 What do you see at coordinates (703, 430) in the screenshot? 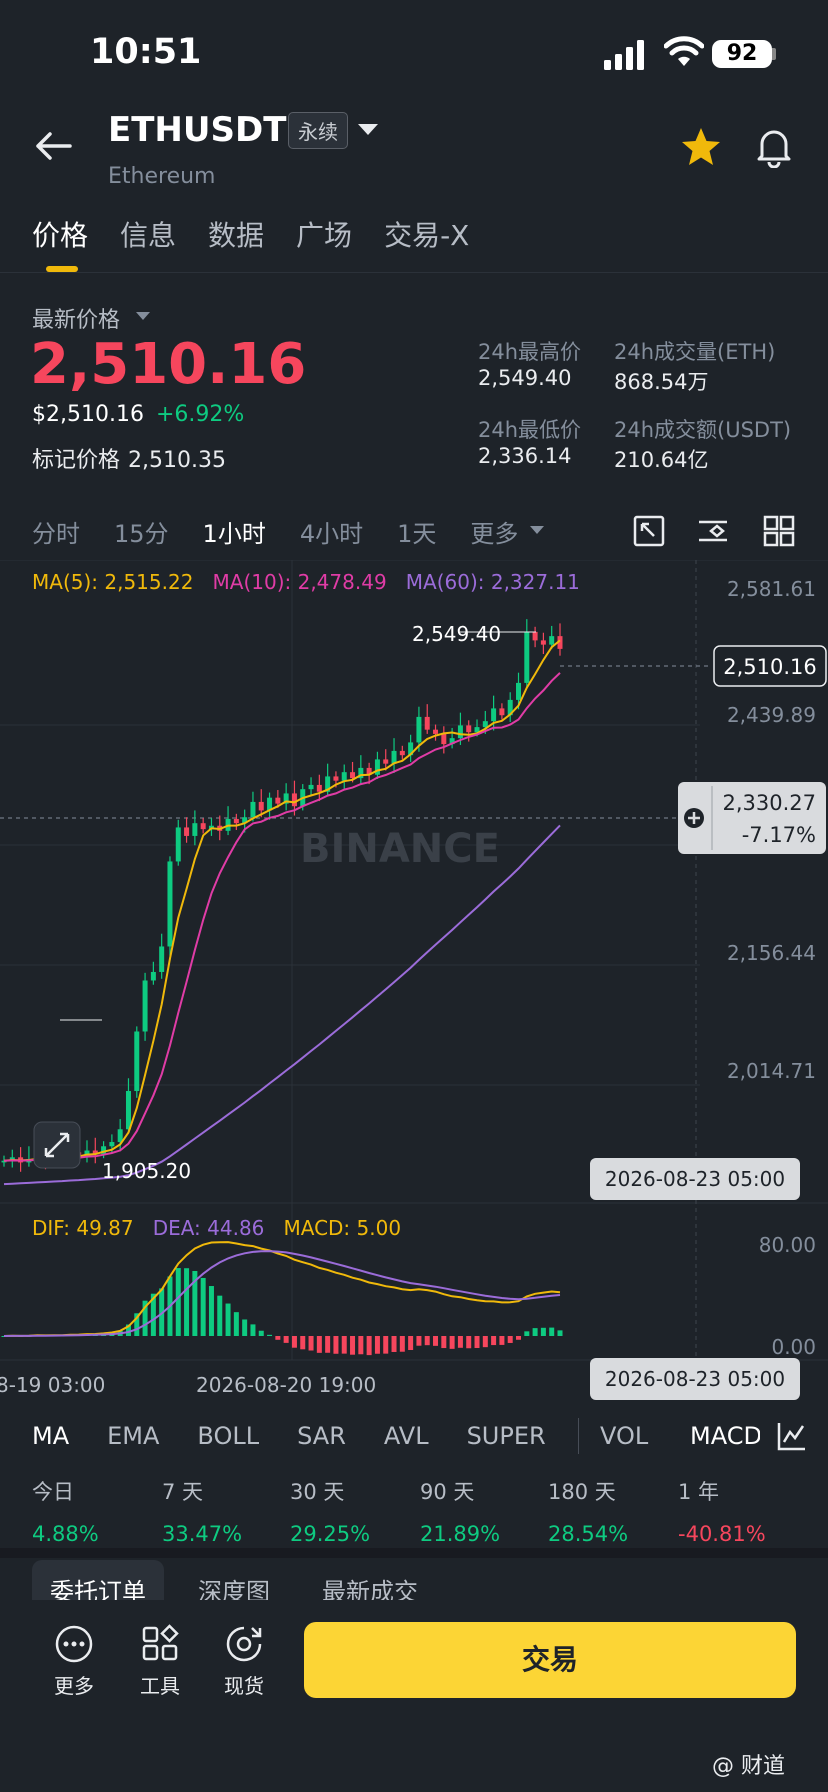
I see `stat-24h-turnover-label: 24h成交额(USDT)` at bounding box center [703, 430].